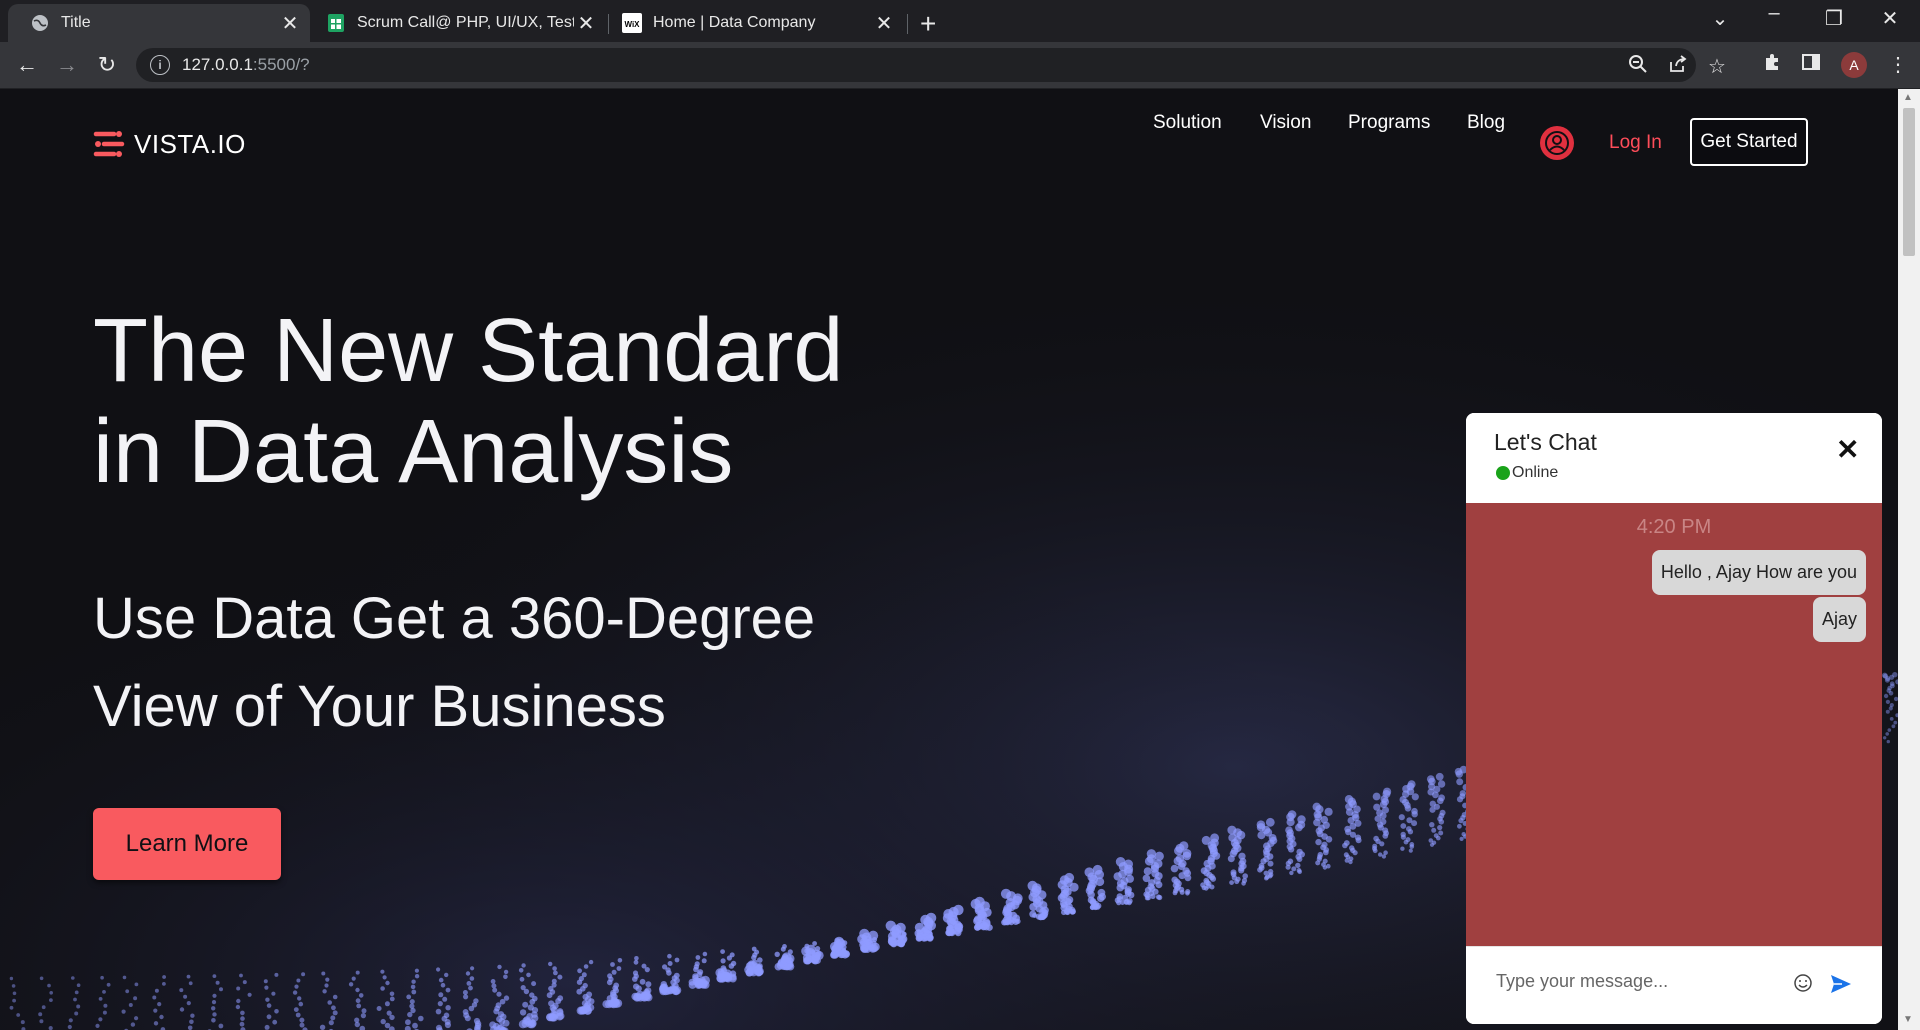  Describe the element at coordinates (160, 65) in the screenshot. I see `site-info-icon: i` at that location.